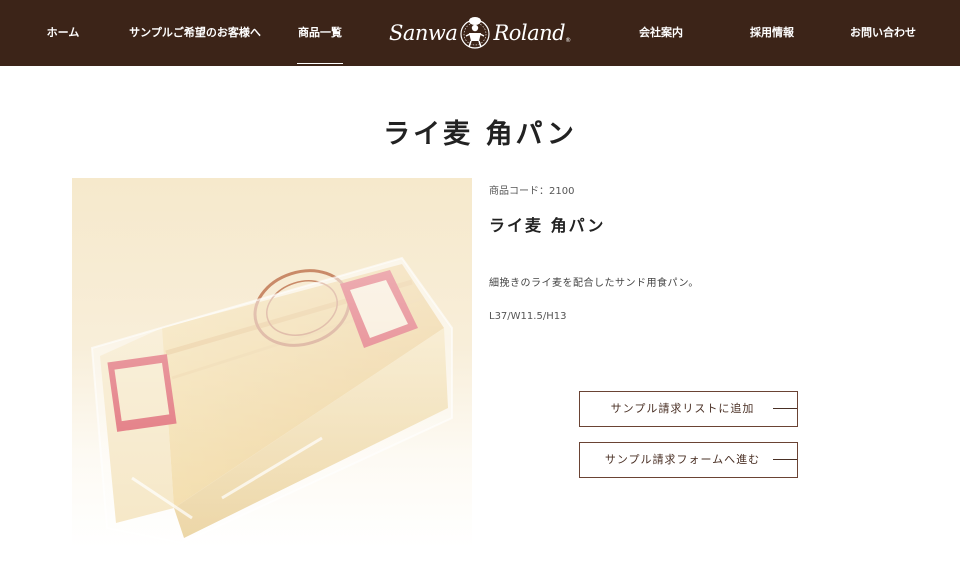 The image size is (960, 580). I want to click on nav-sample-request-info: サンプルご希望のお客様へ, so click(195, 33).